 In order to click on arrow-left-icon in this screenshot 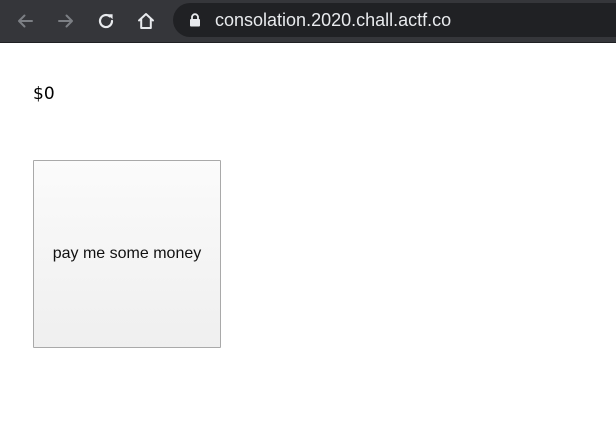, I will do `click(25, 21)`.